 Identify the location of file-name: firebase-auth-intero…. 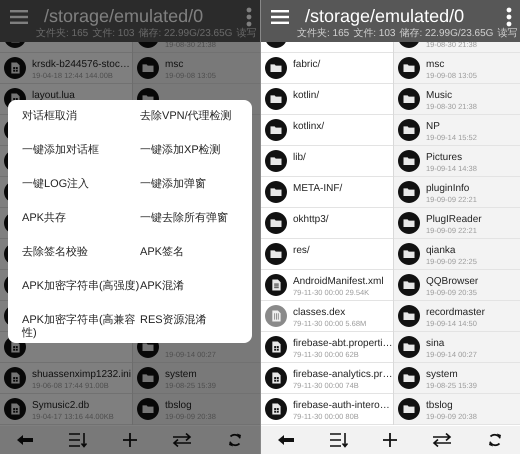
(341, 405).